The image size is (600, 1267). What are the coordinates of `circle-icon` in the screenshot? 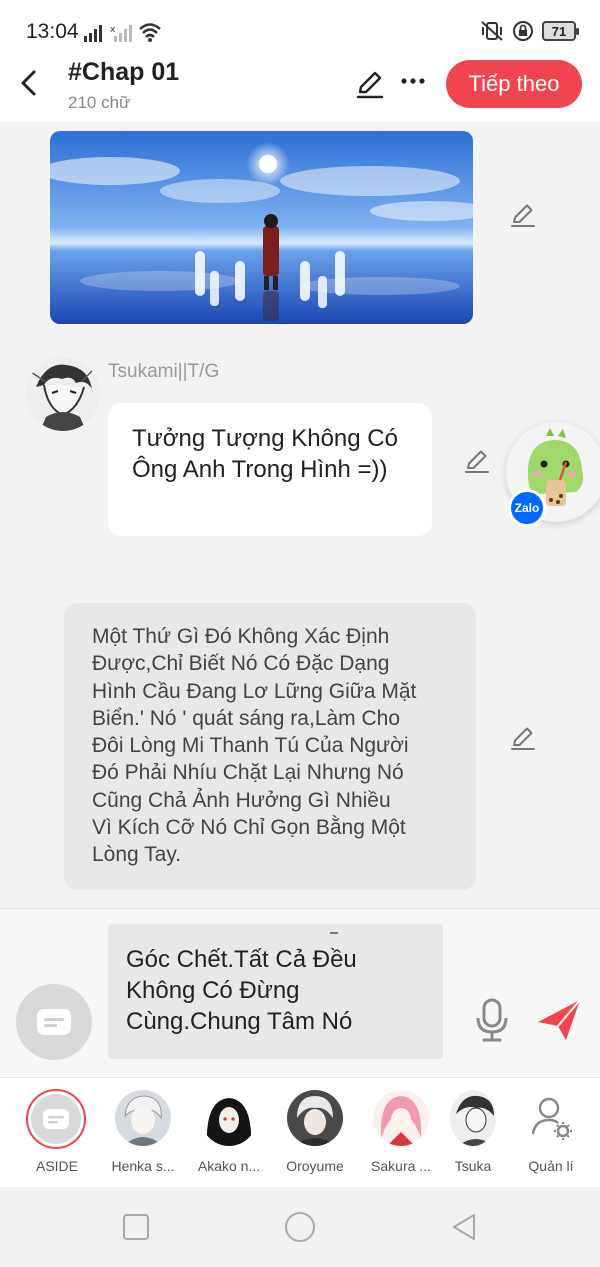 It's located at (300, 1227).